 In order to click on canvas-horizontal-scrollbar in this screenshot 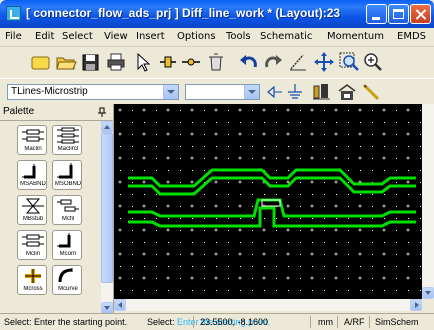, I will do `click(268, 305)`.